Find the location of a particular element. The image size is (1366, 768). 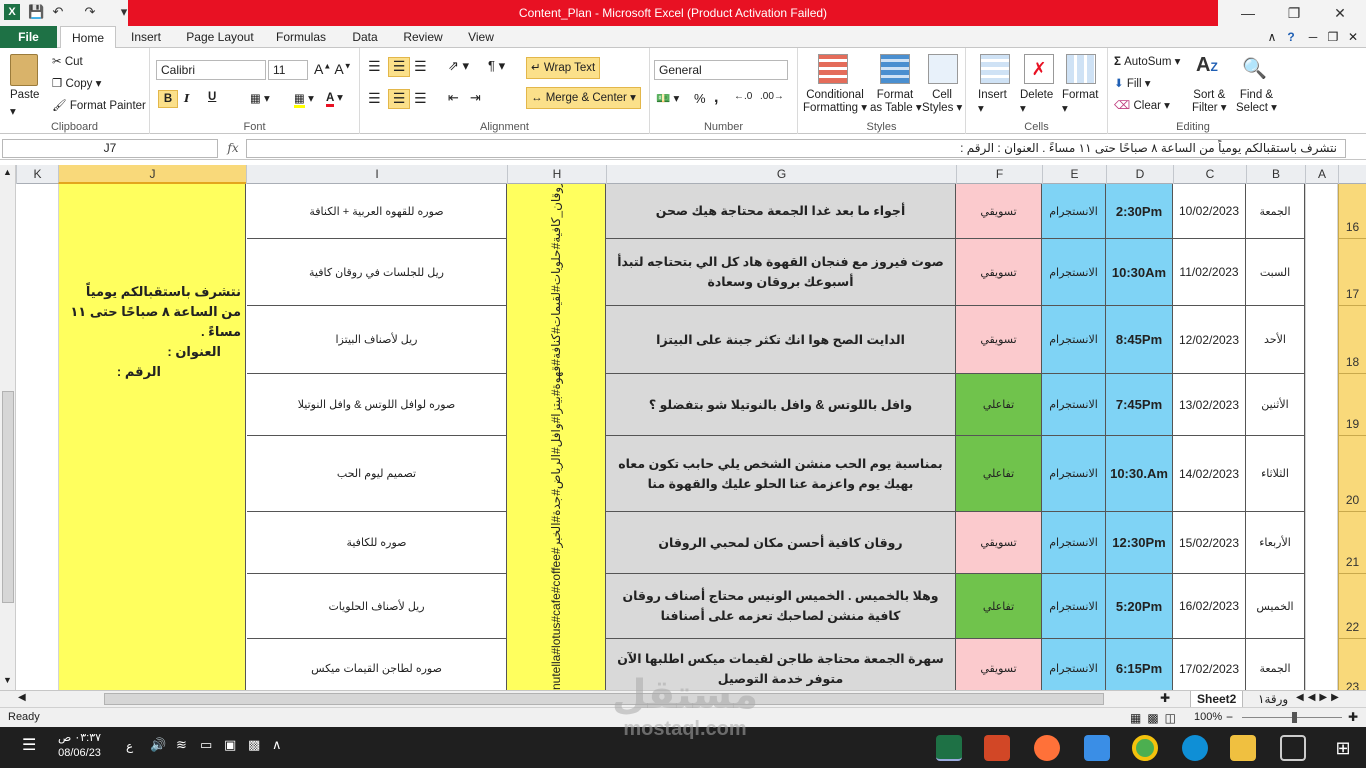

save-icon: 💾 is located at coordinates (36, 12).